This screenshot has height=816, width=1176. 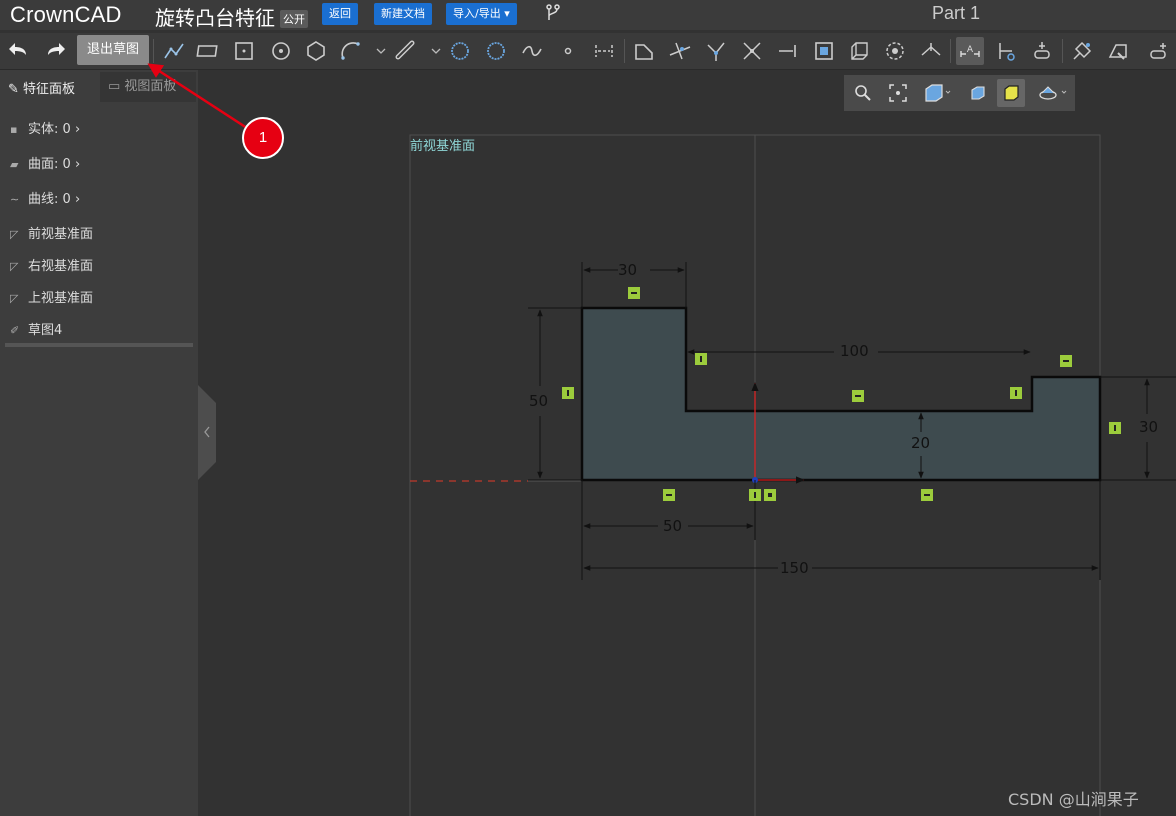 I want to click on polyline-icon, so click(x=174, y=51).